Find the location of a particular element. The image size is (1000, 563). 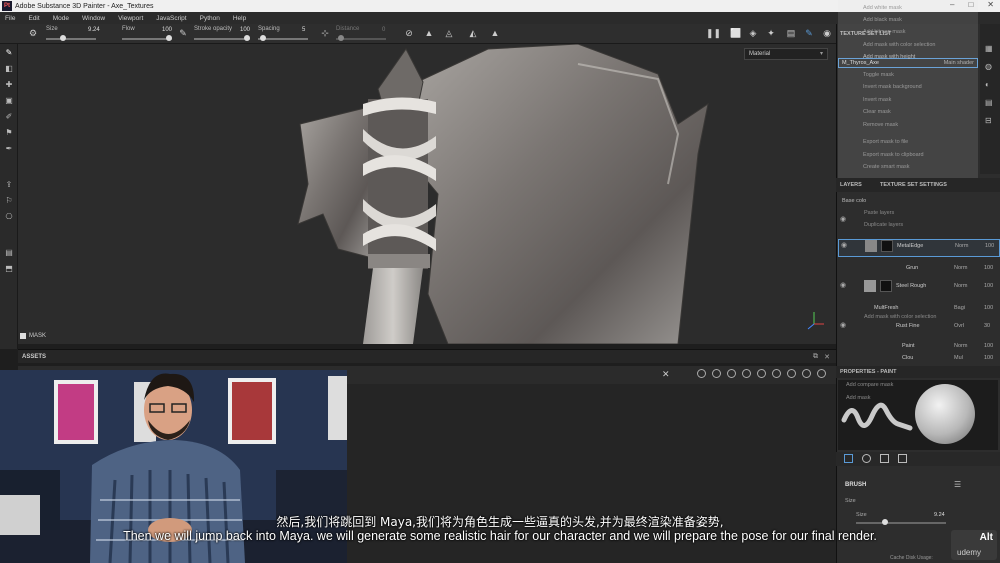

filter-environments-icon is located at coordinates (791, 373).